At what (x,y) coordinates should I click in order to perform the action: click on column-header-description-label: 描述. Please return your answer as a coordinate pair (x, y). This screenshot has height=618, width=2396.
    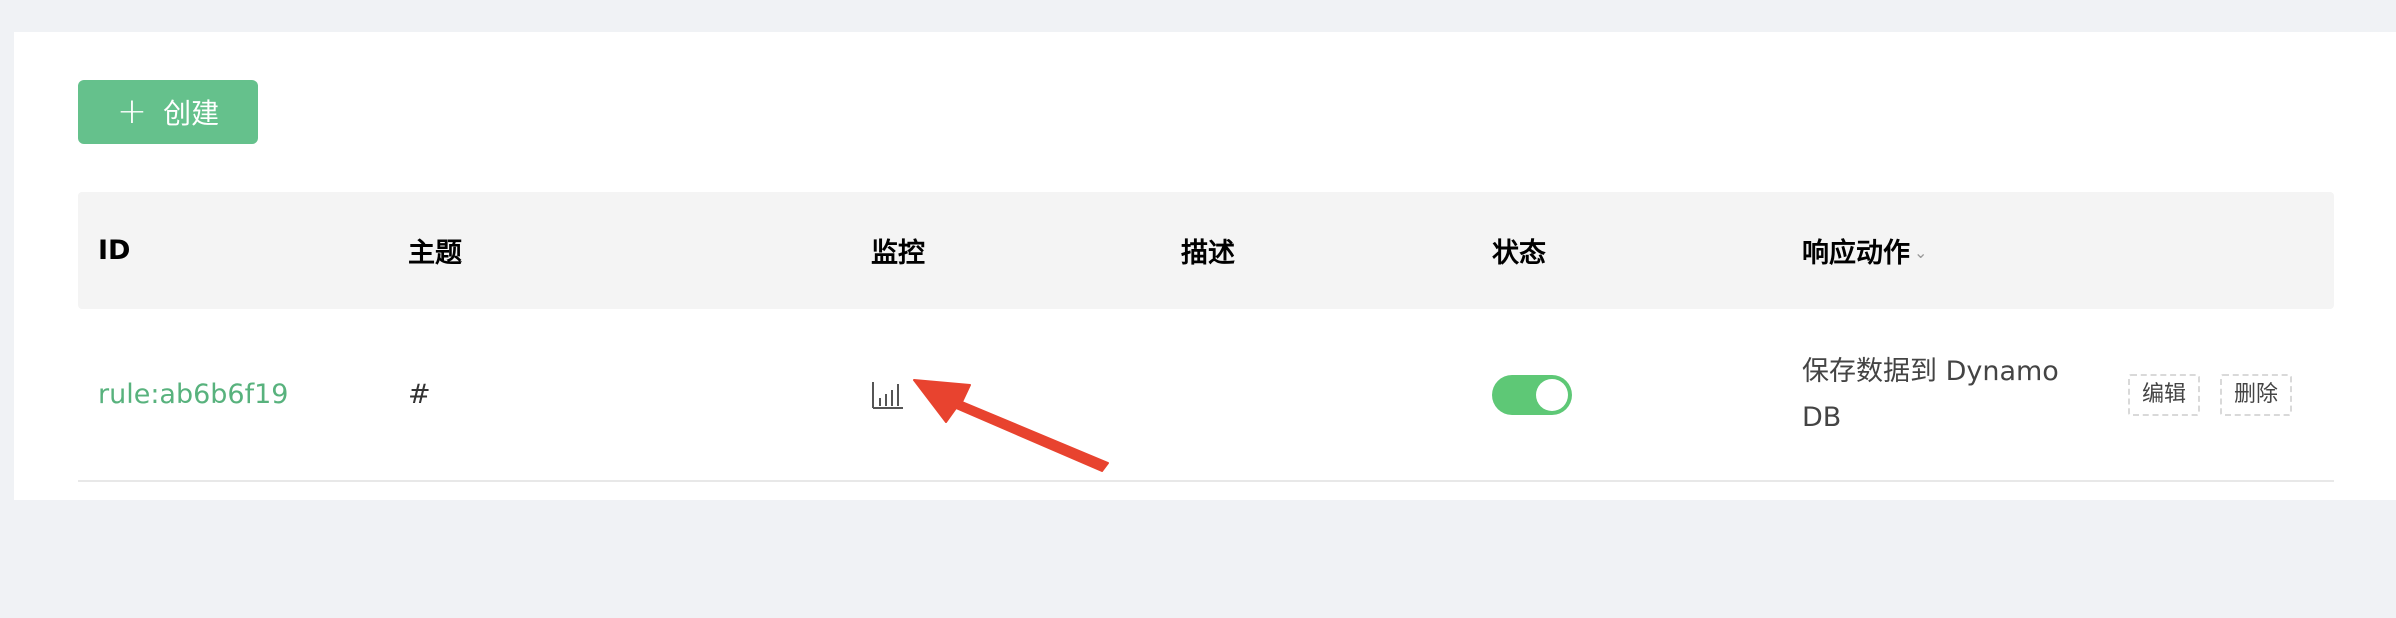
    Looking at the image, I should click on (1208, 253).